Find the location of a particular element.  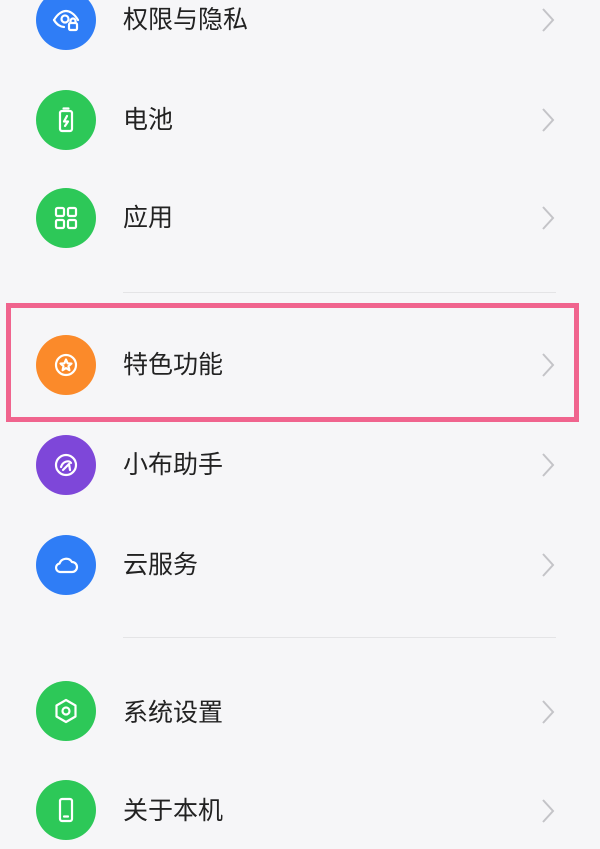

settings-item-label: 电池 is located at coordinates (148, 119).